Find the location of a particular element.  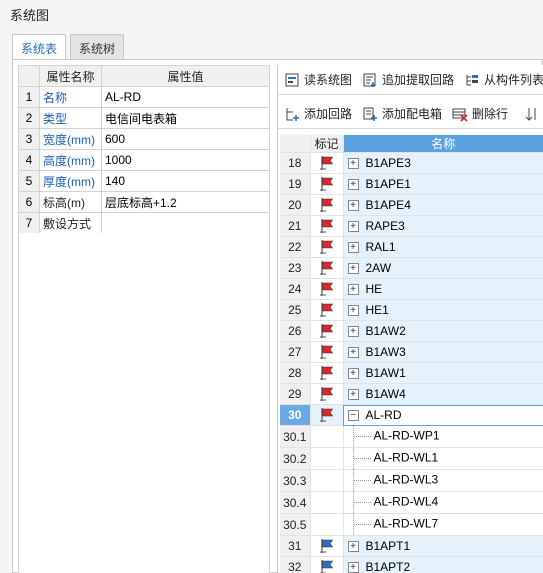

property-row: 7 敷设方式 is located at coordinates (144, 223).